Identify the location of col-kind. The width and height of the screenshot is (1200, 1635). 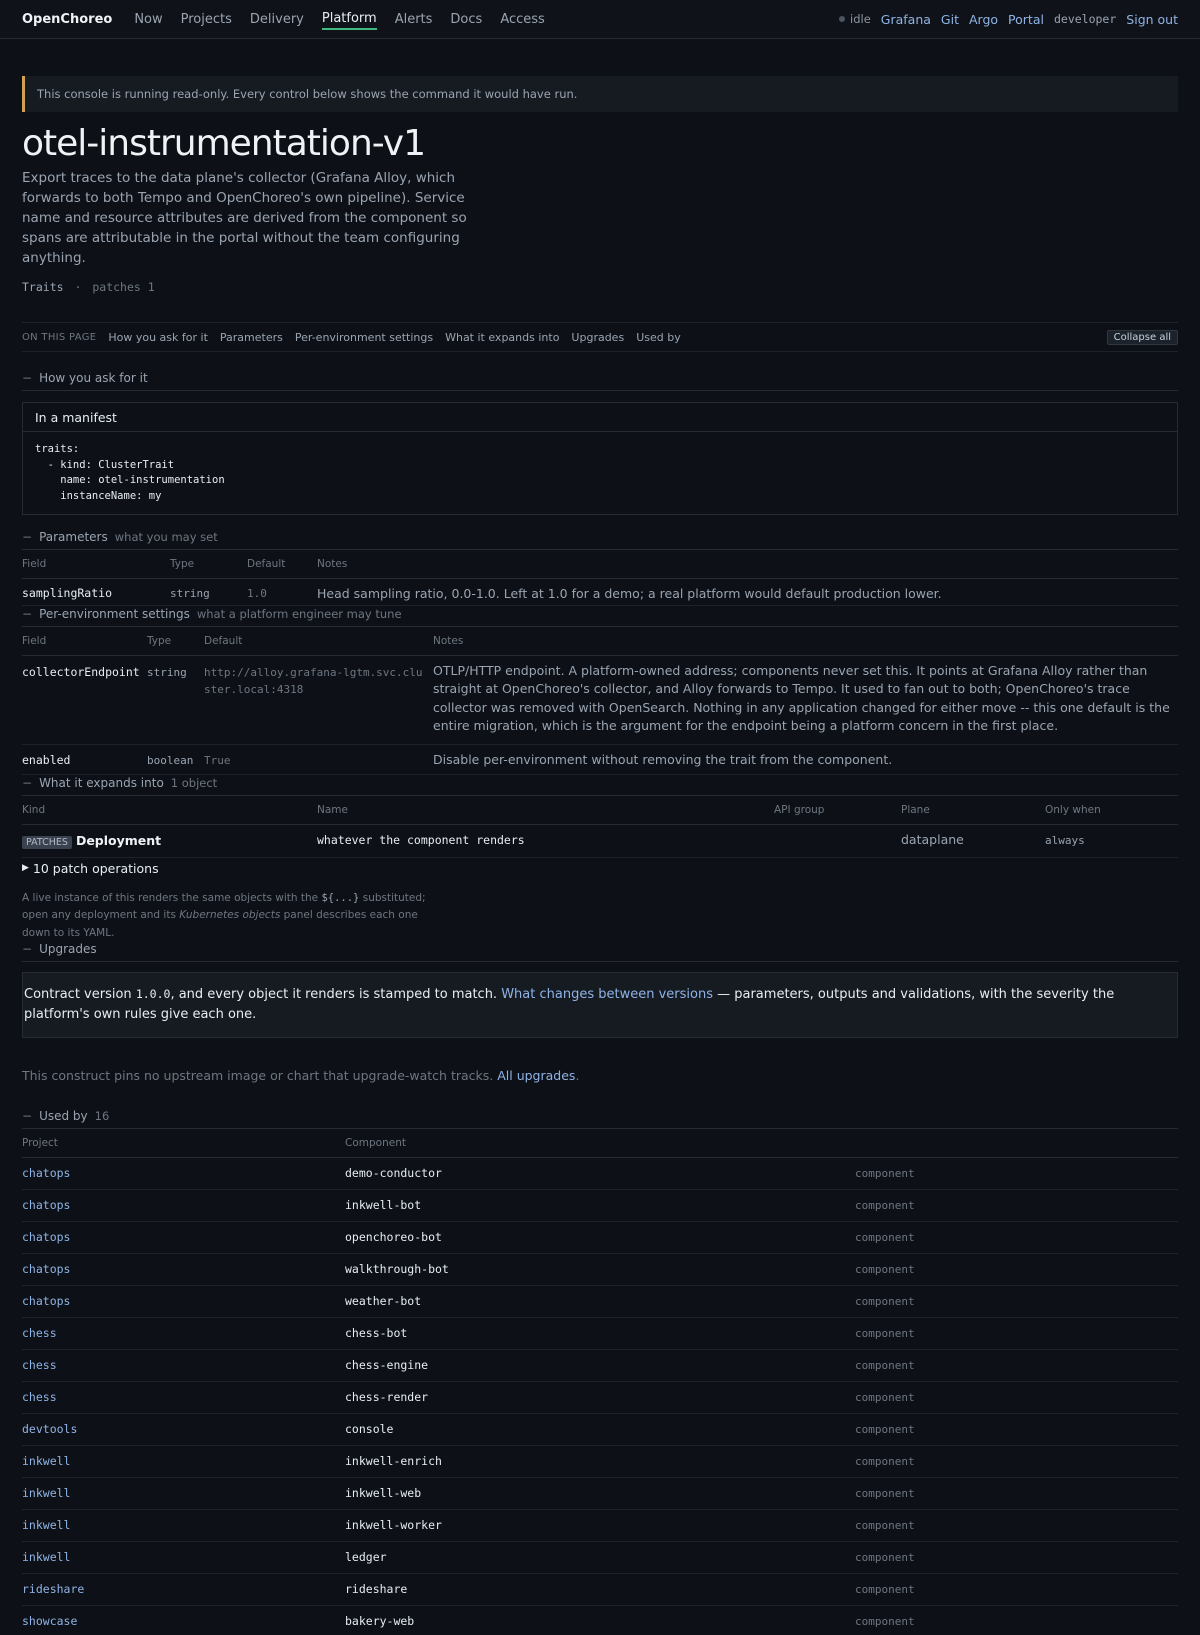
(1016, 1143).